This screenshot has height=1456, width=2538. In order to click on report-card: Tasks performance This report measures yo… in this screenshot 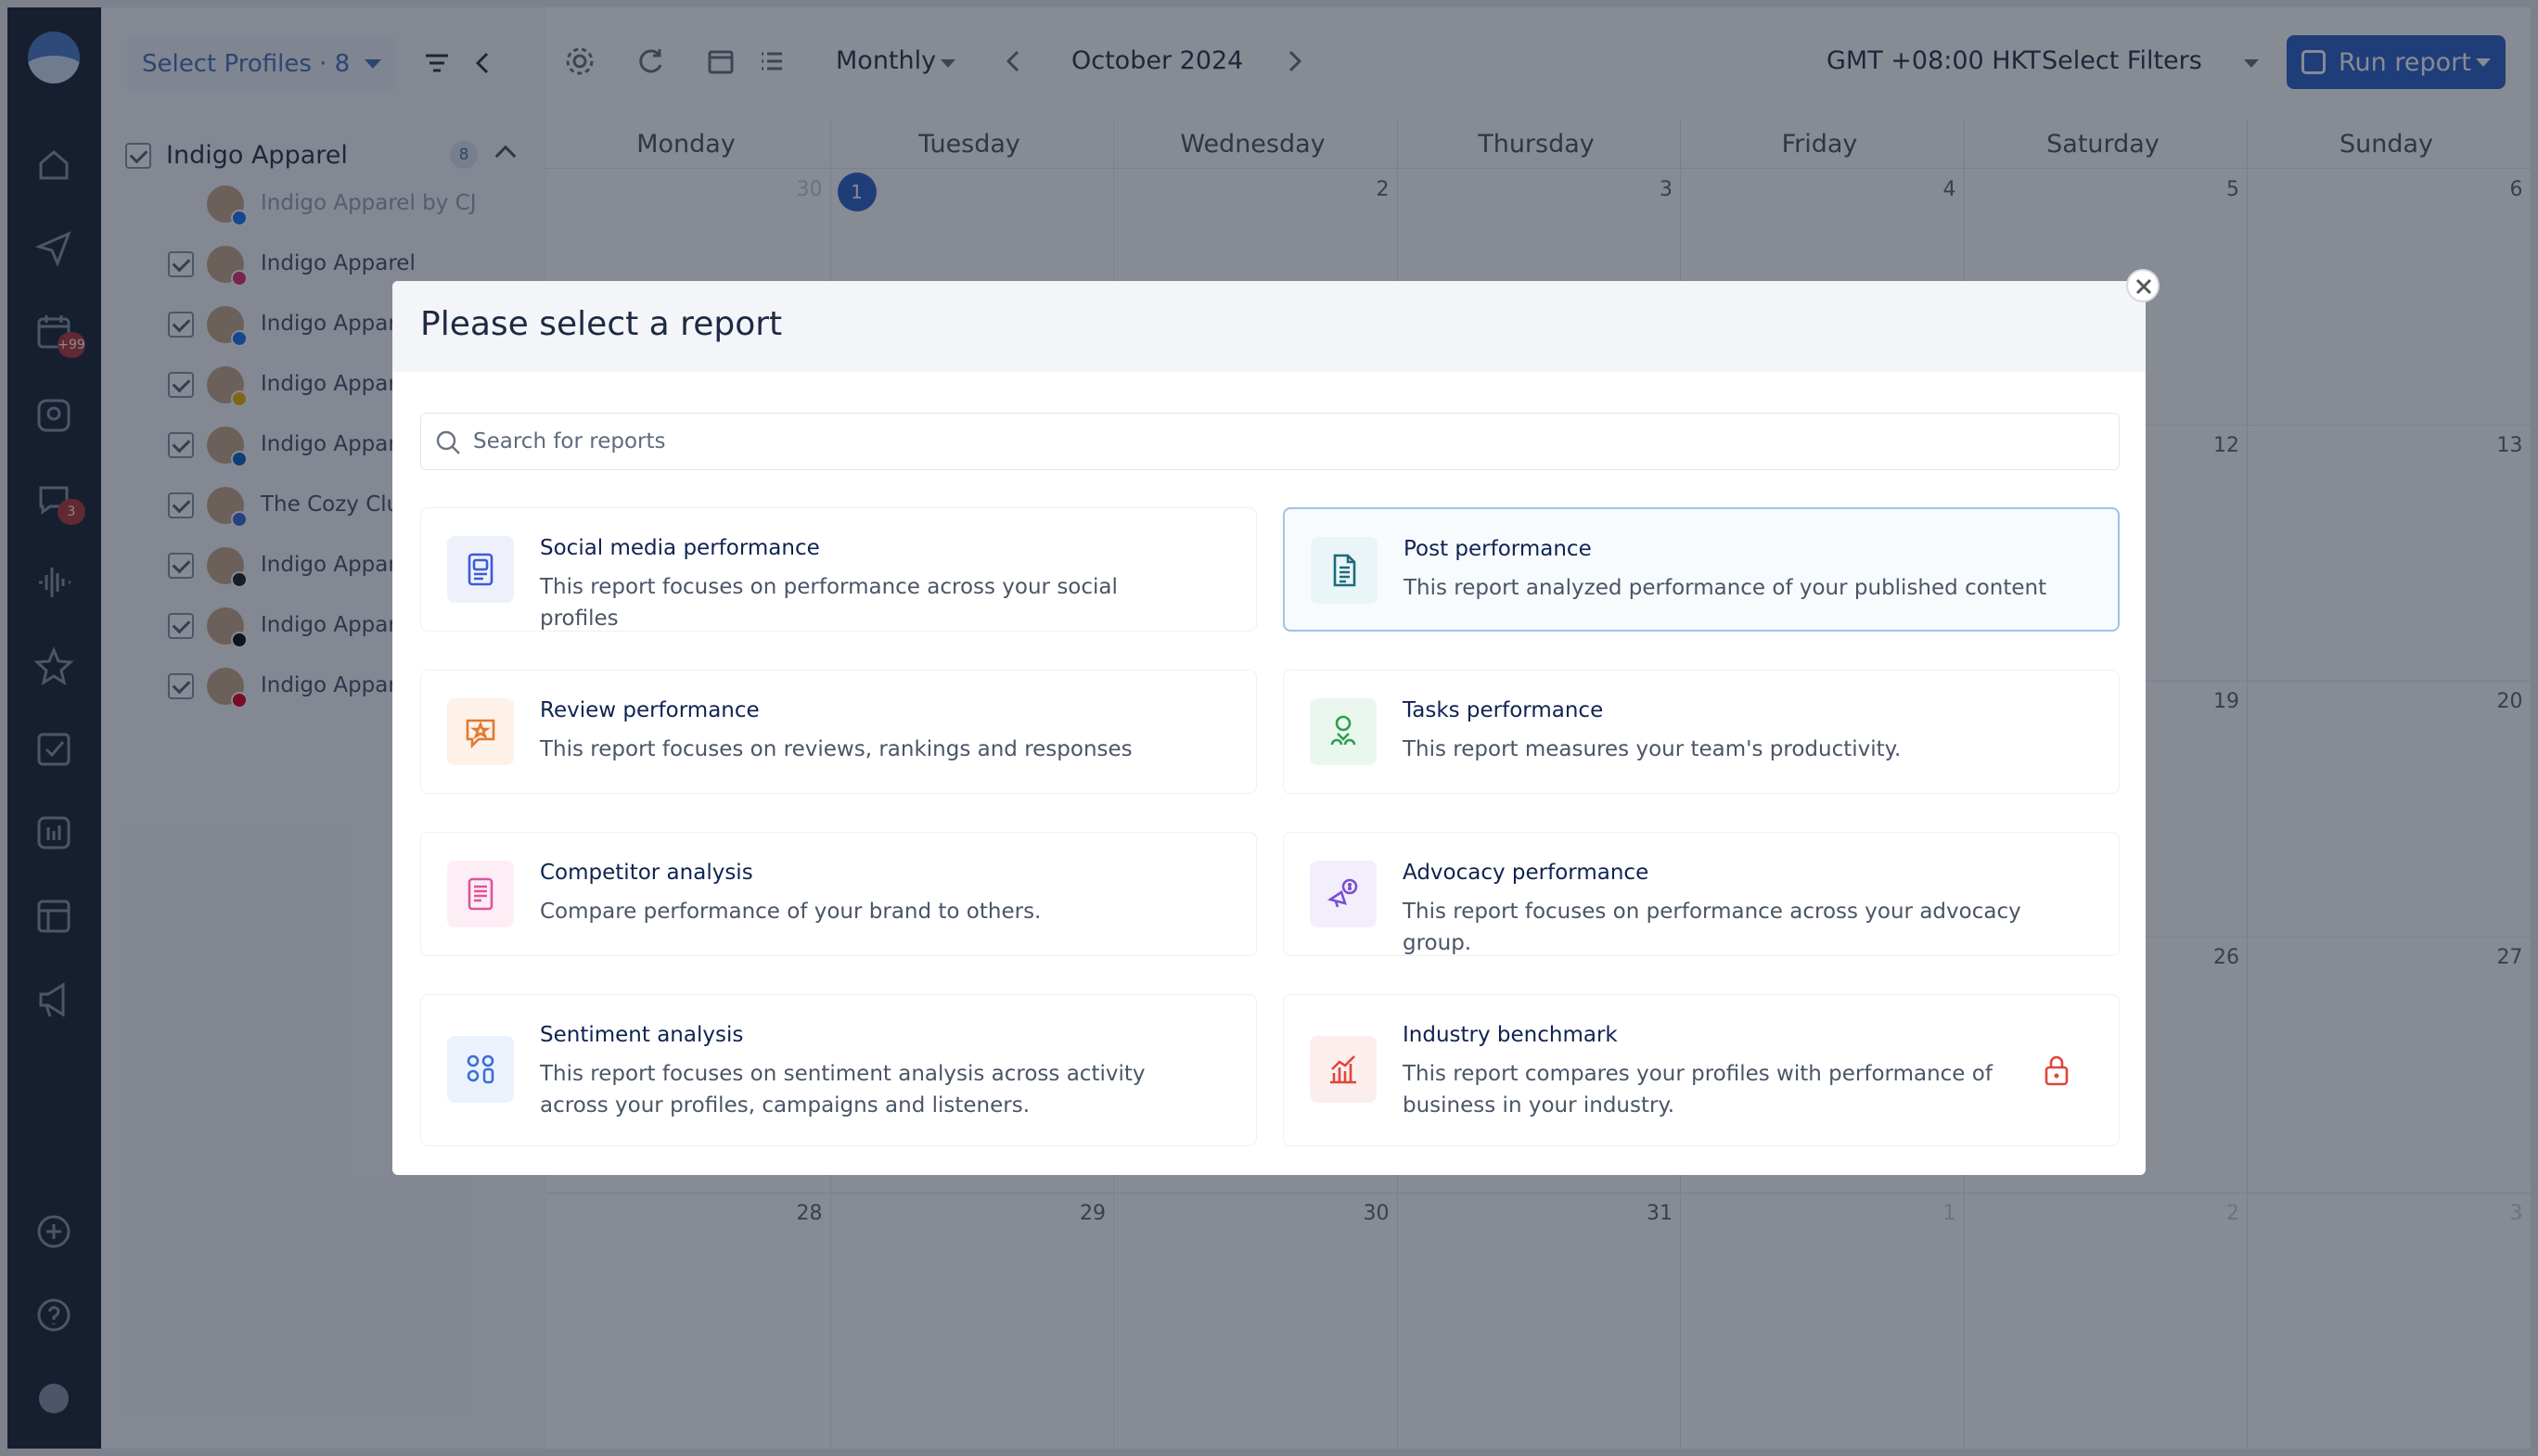, I will do `click(1701, 732)`.